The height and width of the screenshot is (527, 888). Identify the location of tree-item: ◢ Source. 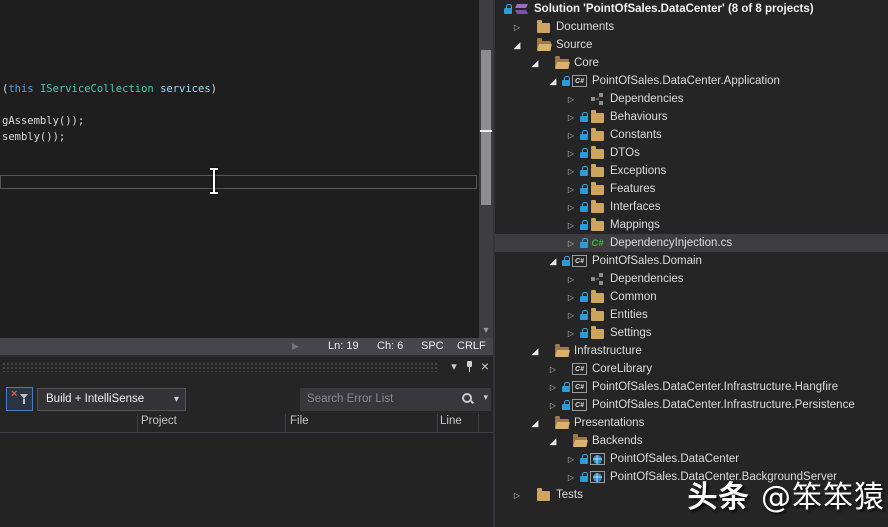
(691, 45).